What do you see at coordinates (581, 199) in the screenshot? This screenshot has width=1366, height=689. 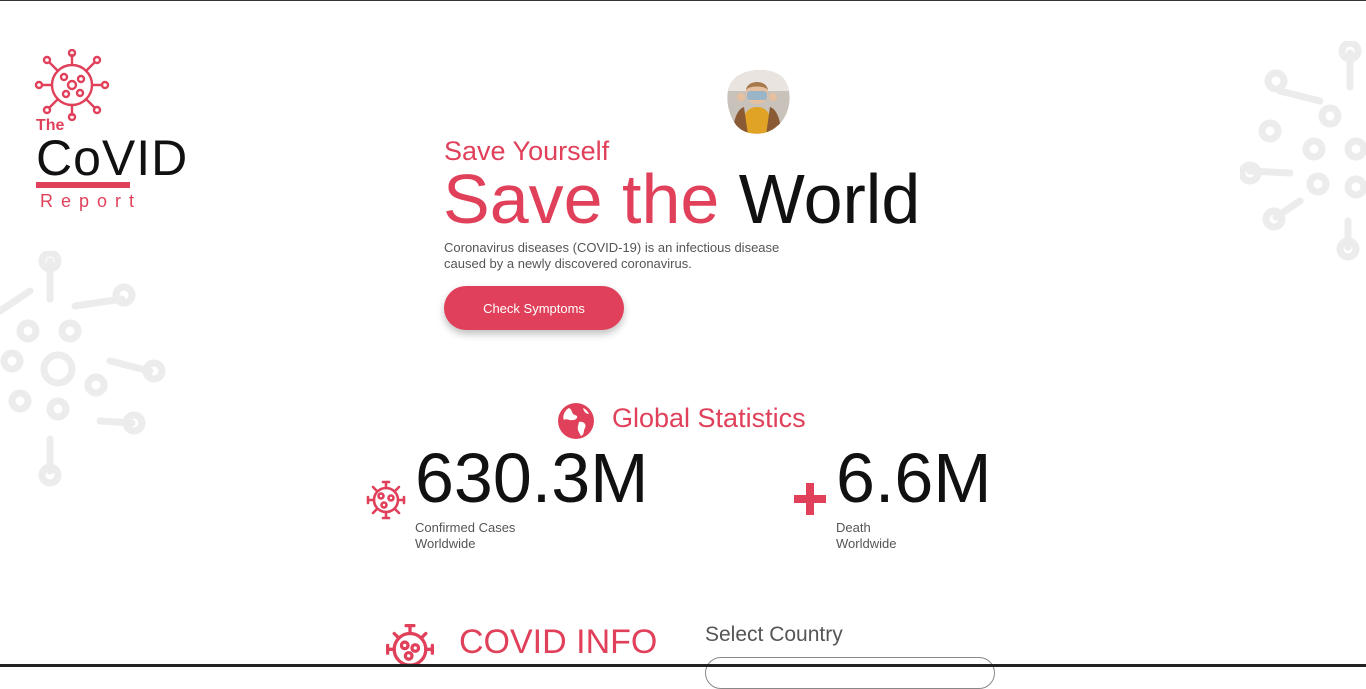 I see `hero-title-part1: Save the` at bounding box center [581, 199].